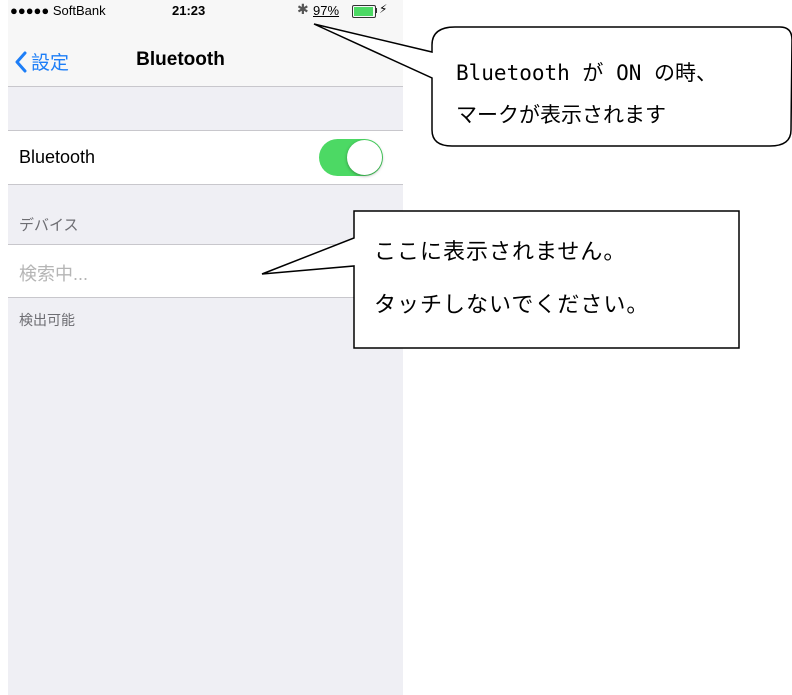 This screenshot has width=792, height=695. What do you see at coordinates (180, 59) in the screenshot?
I see `page-title-text: Bluetooth` at bounding box center [180, 59].